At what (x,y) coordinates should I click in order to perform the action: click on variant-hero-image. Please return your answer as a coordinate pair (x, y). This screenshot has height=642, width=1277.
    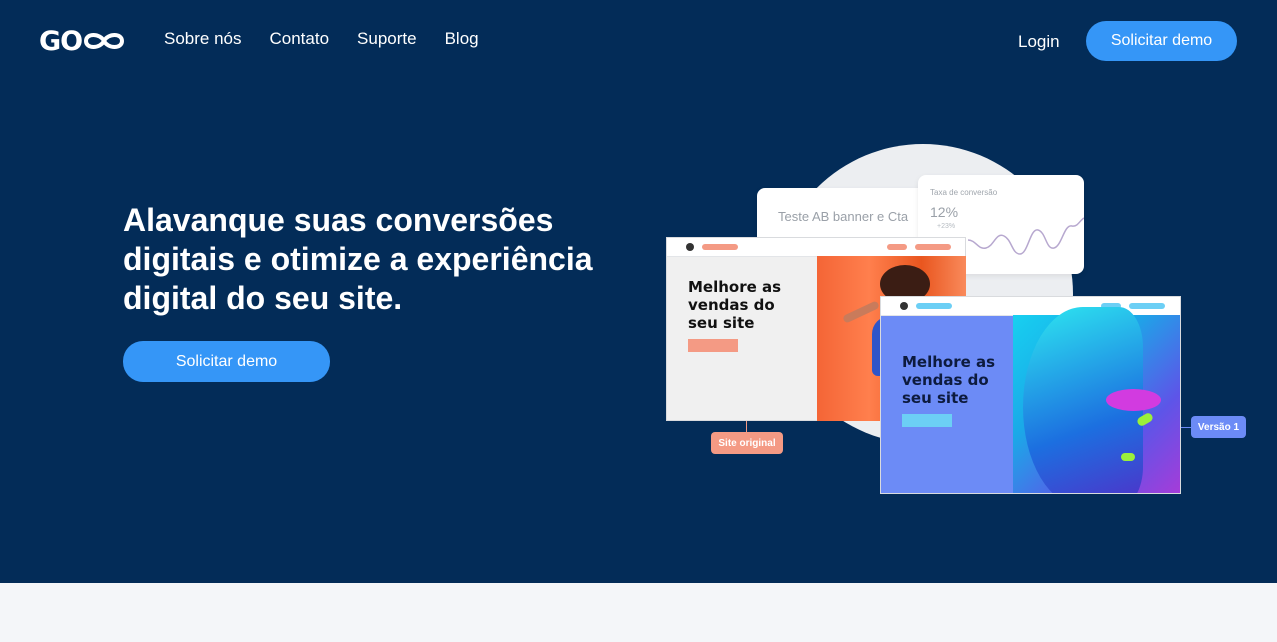
    Looking at the image, I should click on (1096, 400).